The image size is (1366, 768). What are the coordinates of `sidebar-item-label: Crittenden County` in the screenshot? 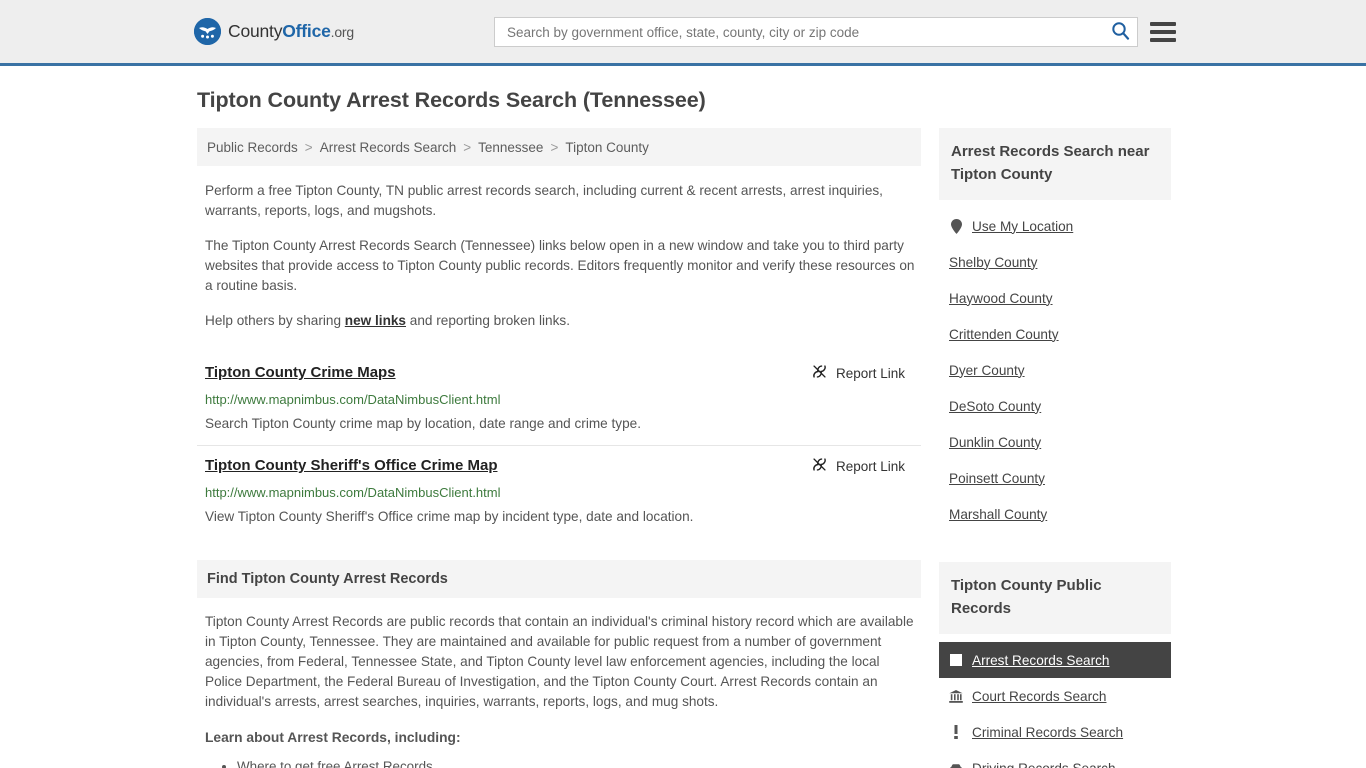 It's located at (1004, 334).